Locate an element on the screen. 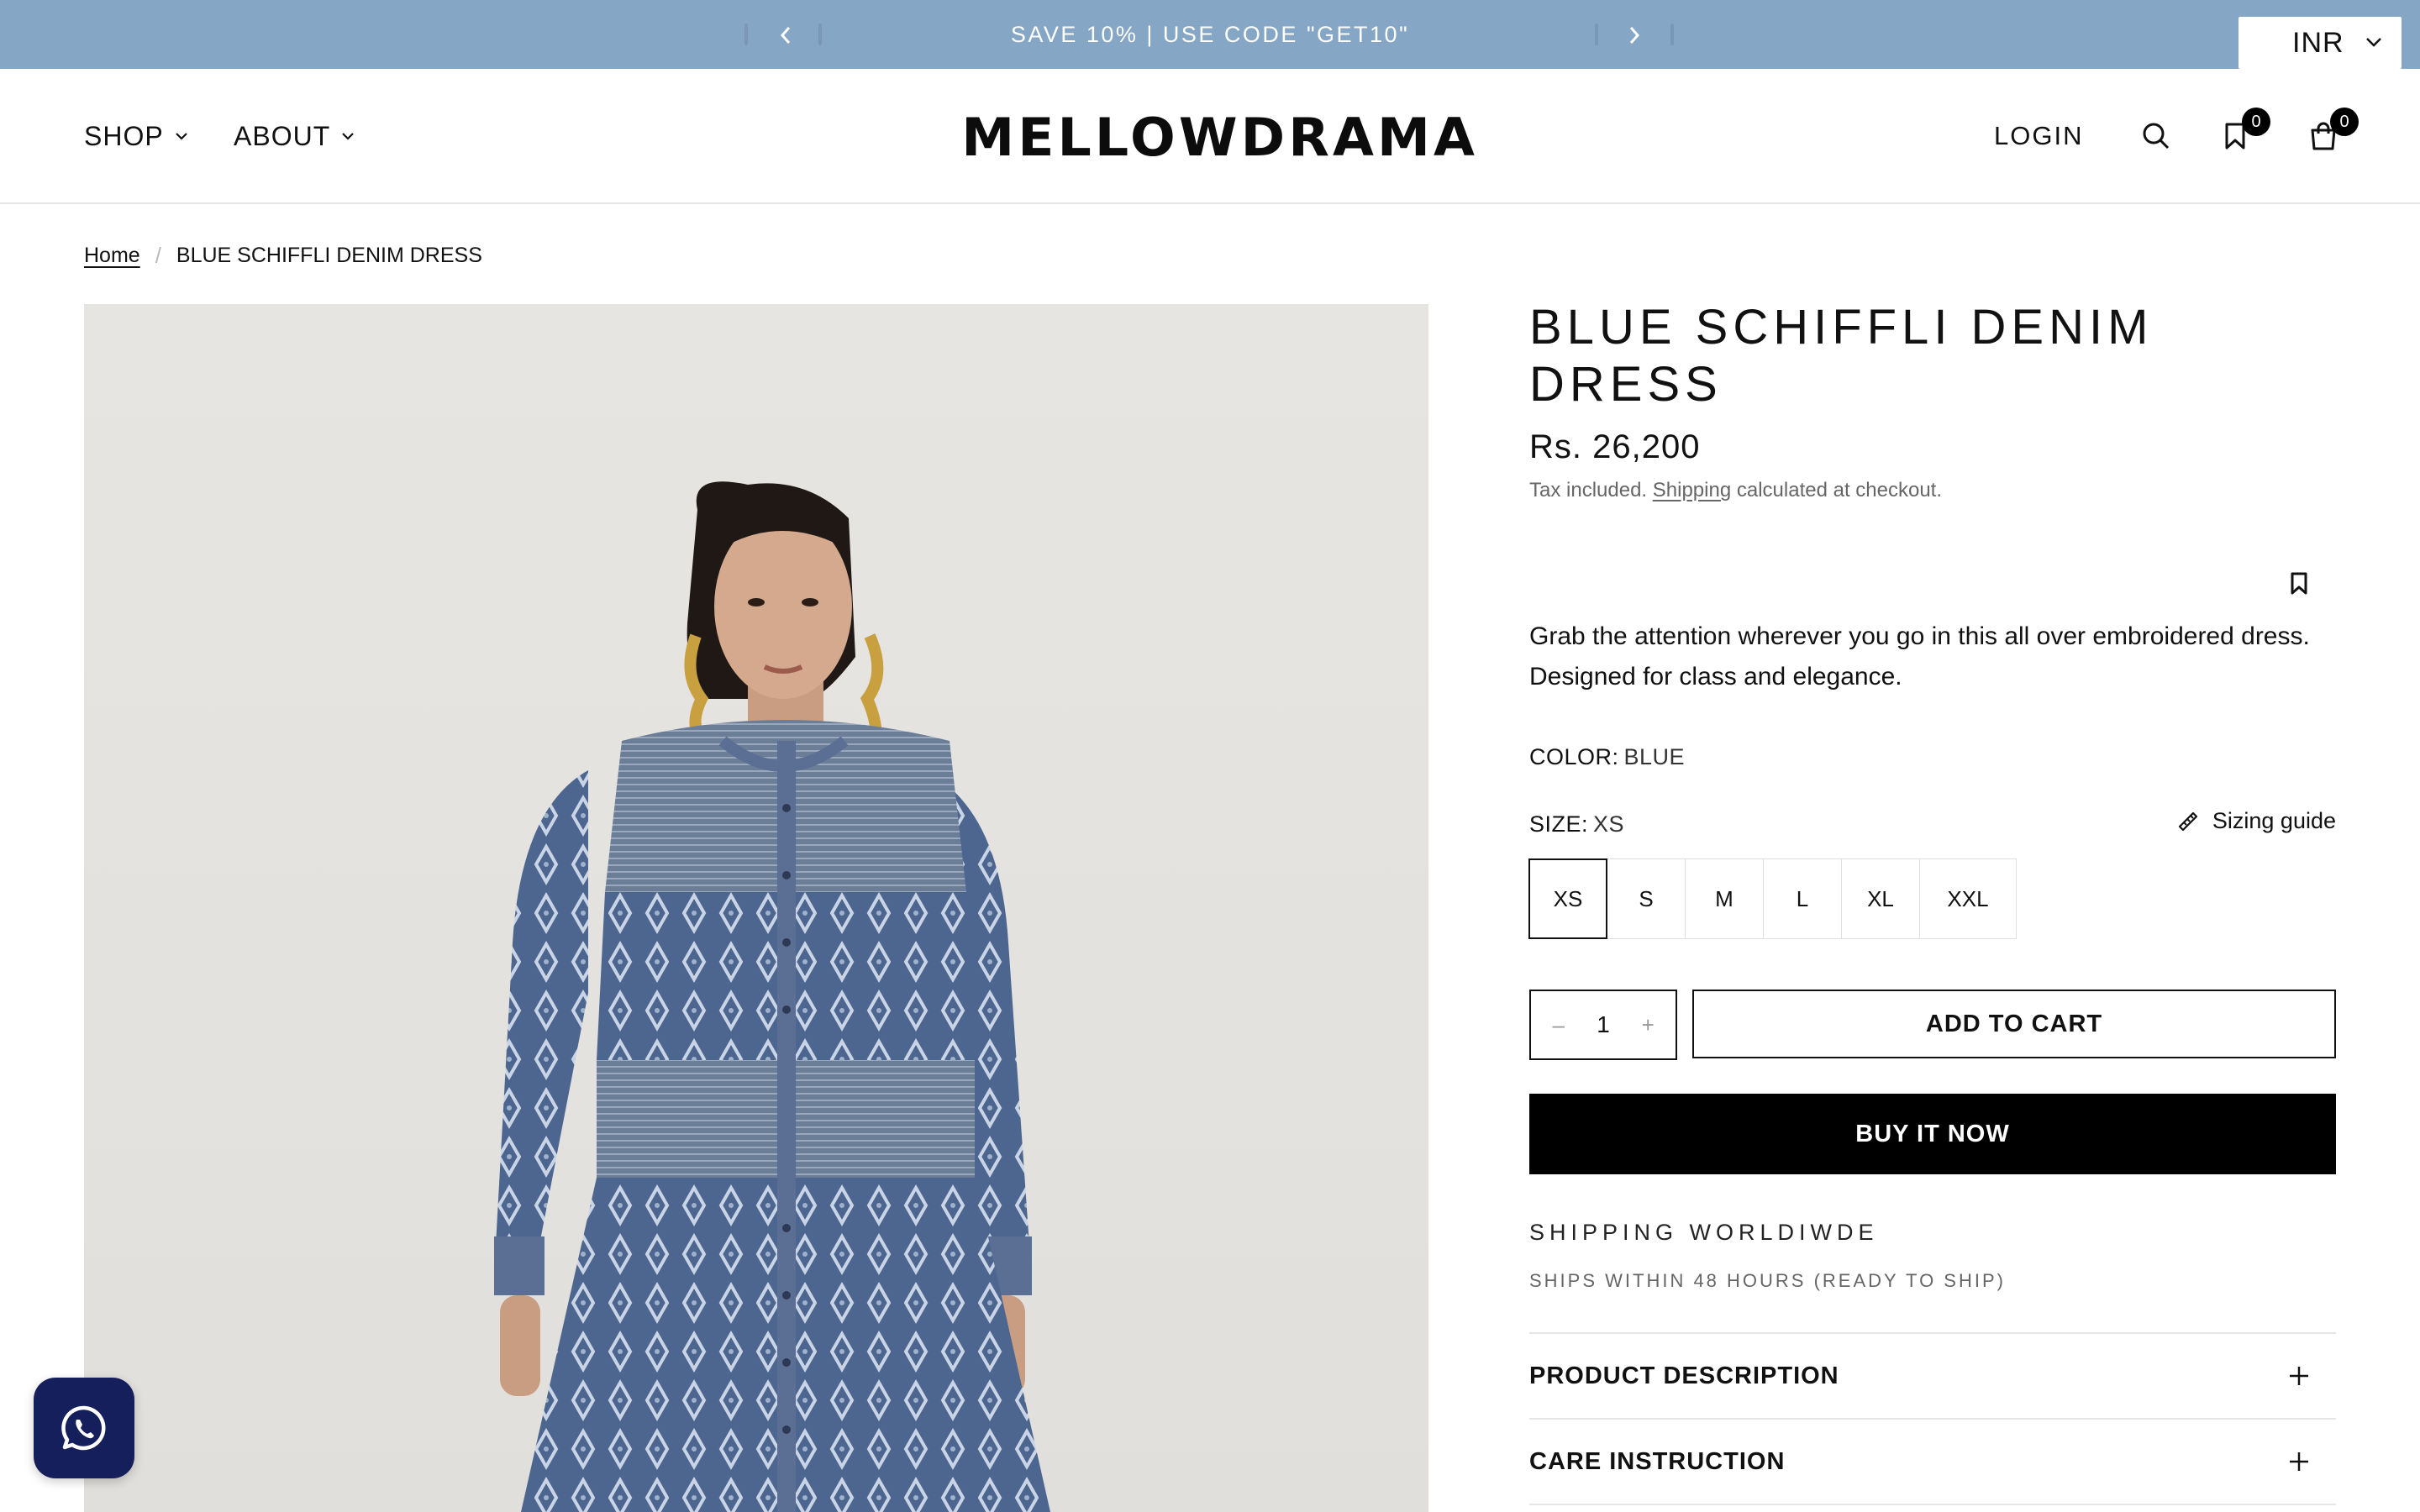 The width and height of the screenshot is (2420, 1512). whatsapp-icon is located at coordinates (83, 1428).